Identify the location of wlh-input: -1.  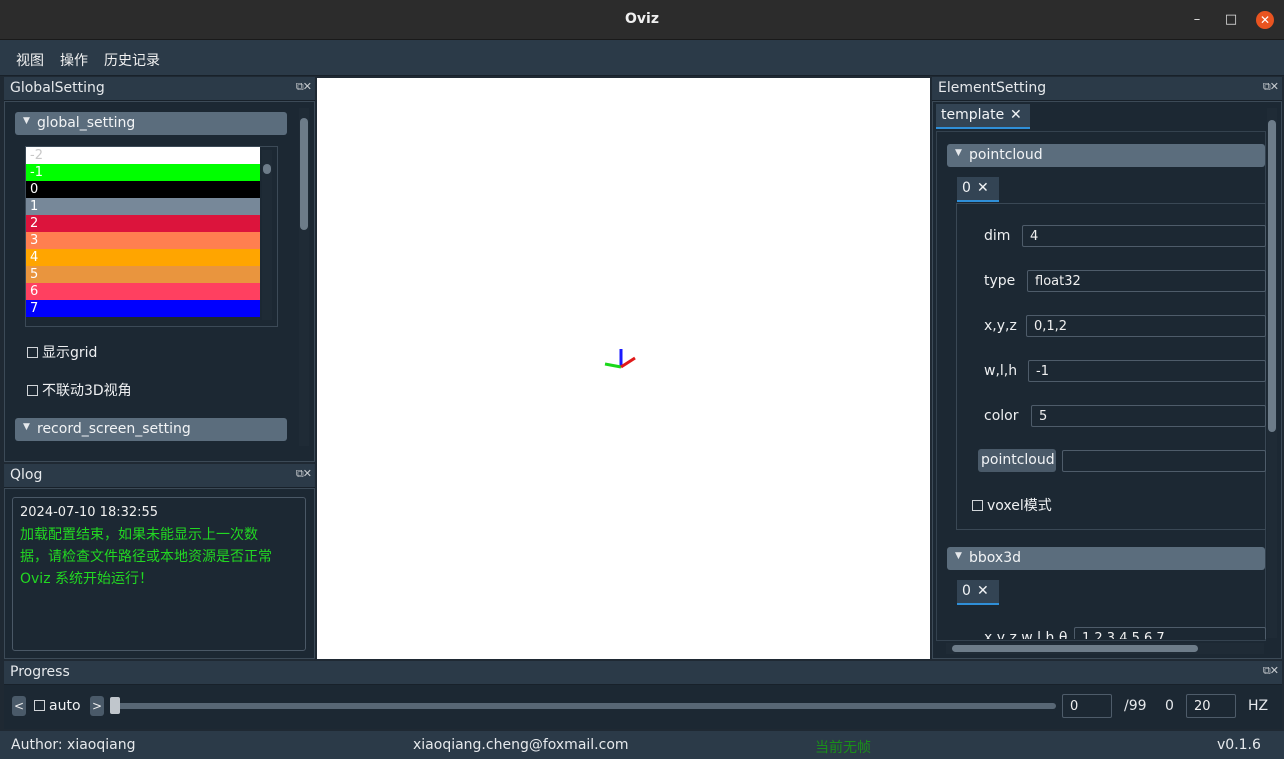
(1147, 371).